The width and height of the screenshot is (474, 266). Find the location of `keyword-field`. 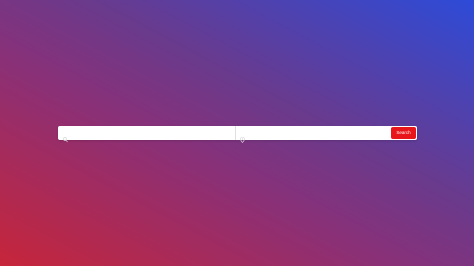

keyword-field is located at coordinates (146, 134).